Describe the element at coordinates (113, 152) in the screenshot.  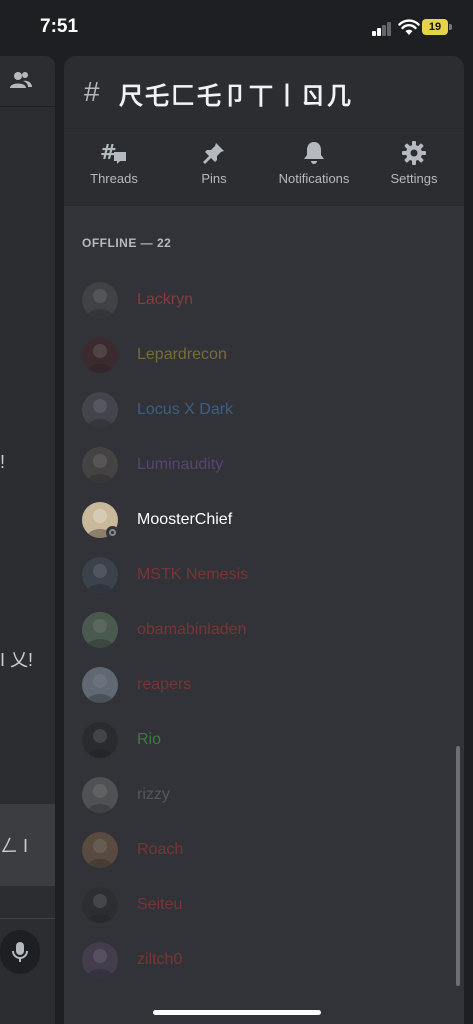
I see `threads-icon: #` at that location.